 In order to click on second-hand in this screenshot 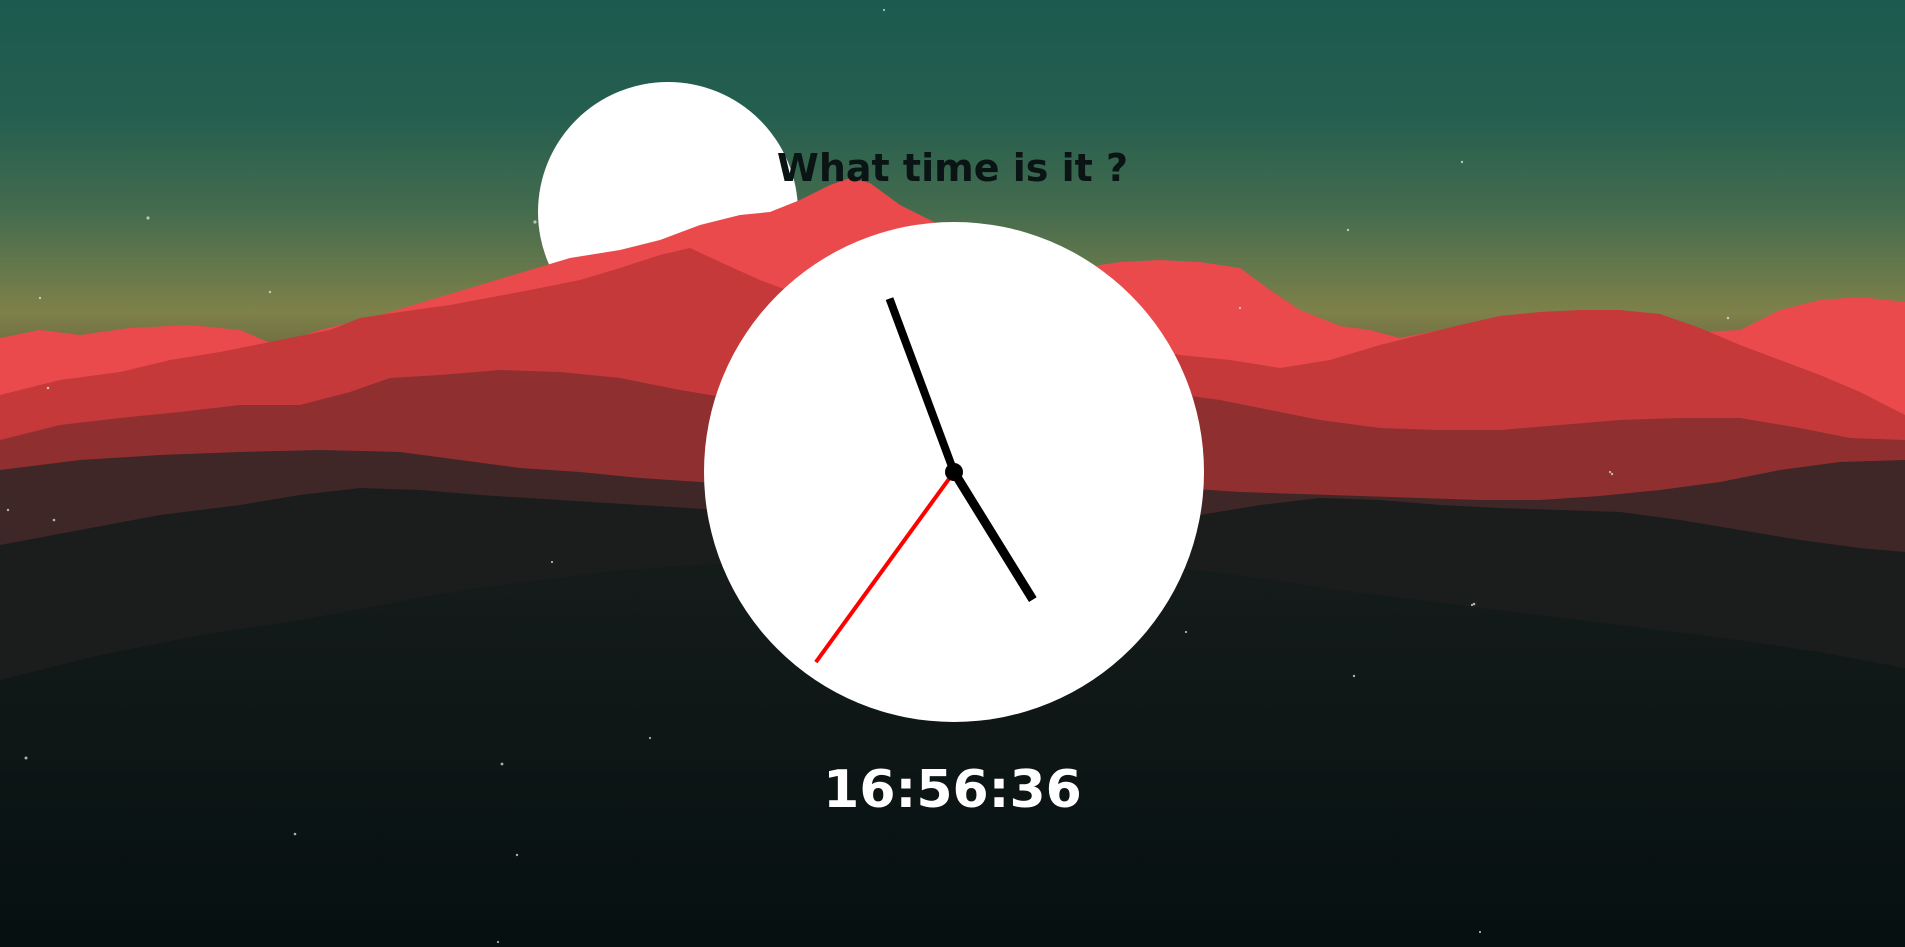, I will do `click(885, 567)`.